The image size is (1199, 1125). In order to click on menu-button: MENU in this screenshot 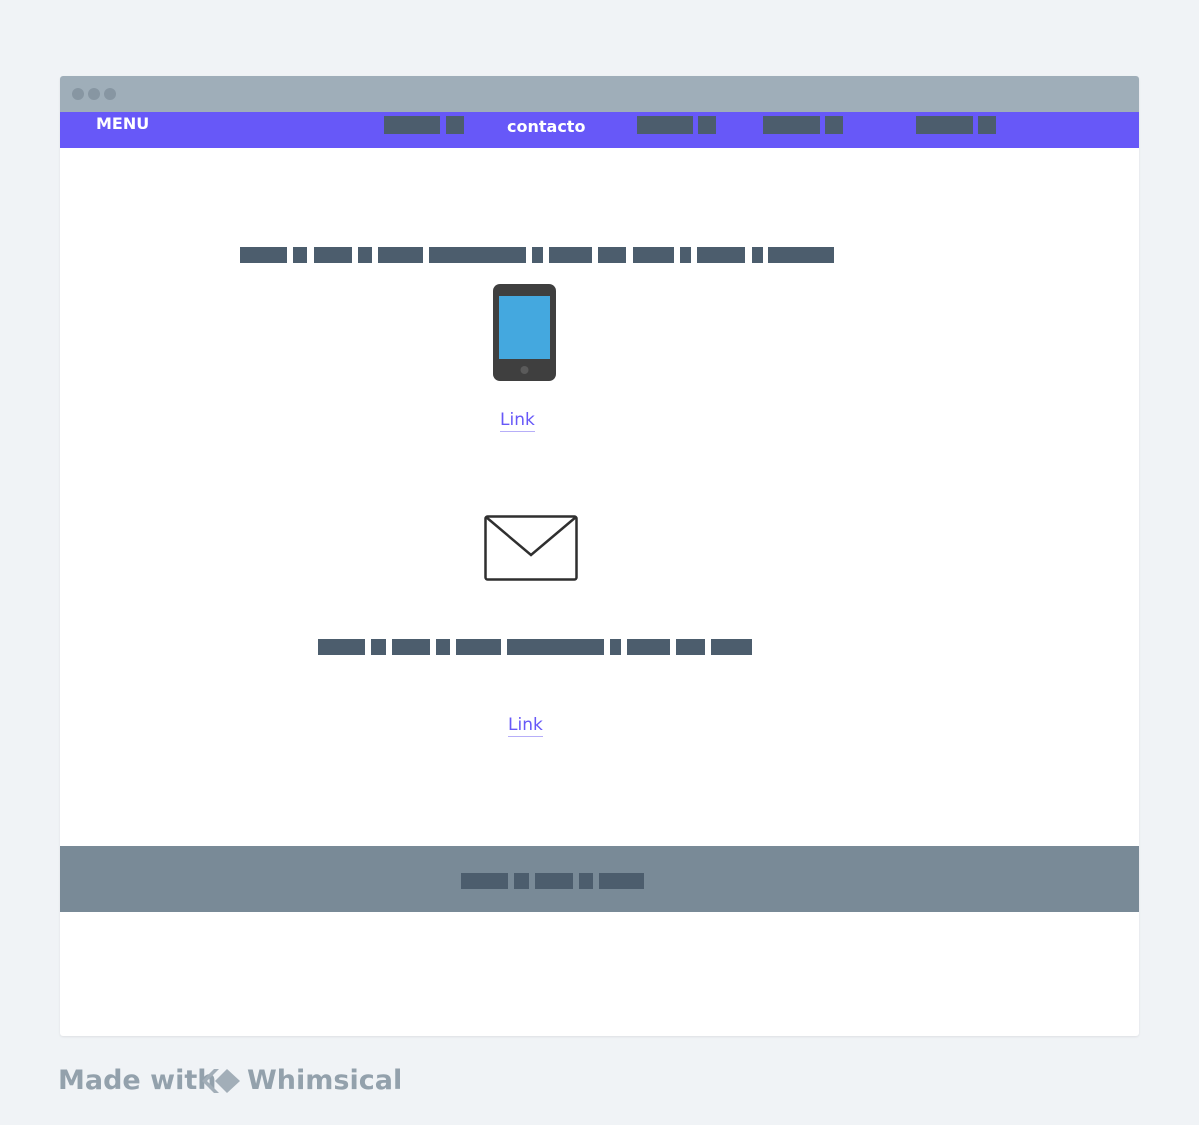, I will do `click(122, 124)`.